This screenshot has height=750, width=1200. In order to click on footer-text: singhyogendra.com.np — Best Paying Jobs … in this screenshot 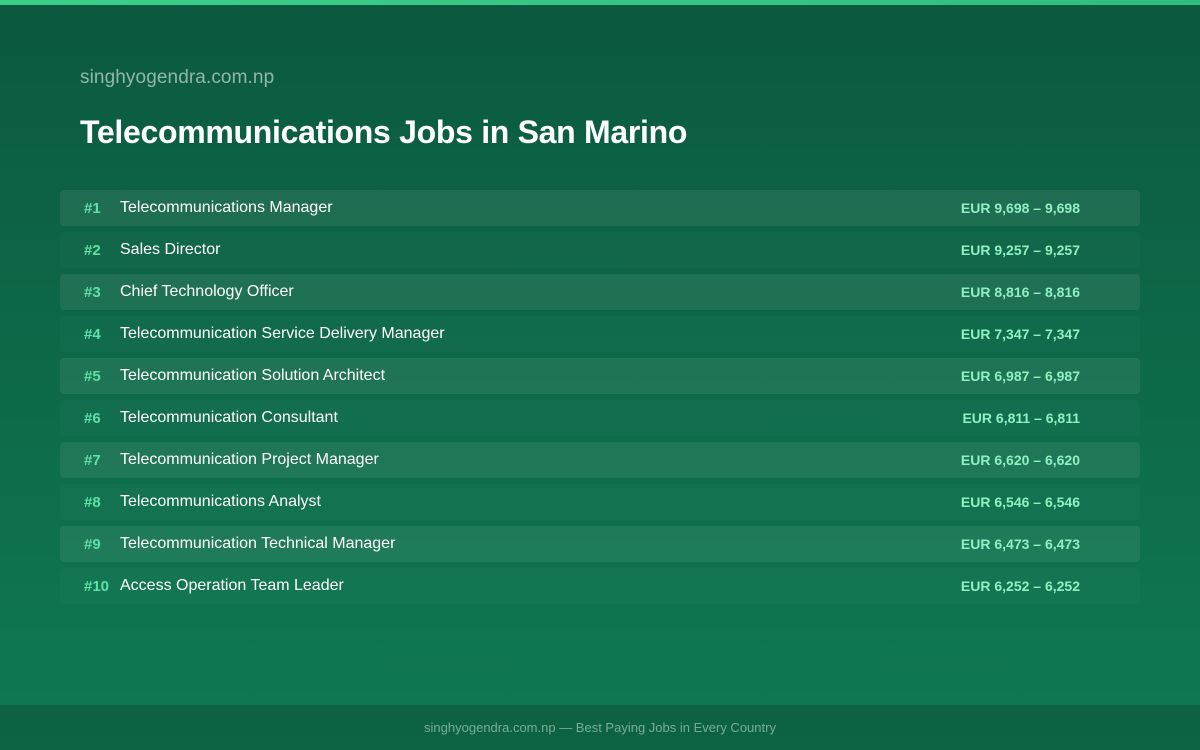, I will do `click(600, 727)`.